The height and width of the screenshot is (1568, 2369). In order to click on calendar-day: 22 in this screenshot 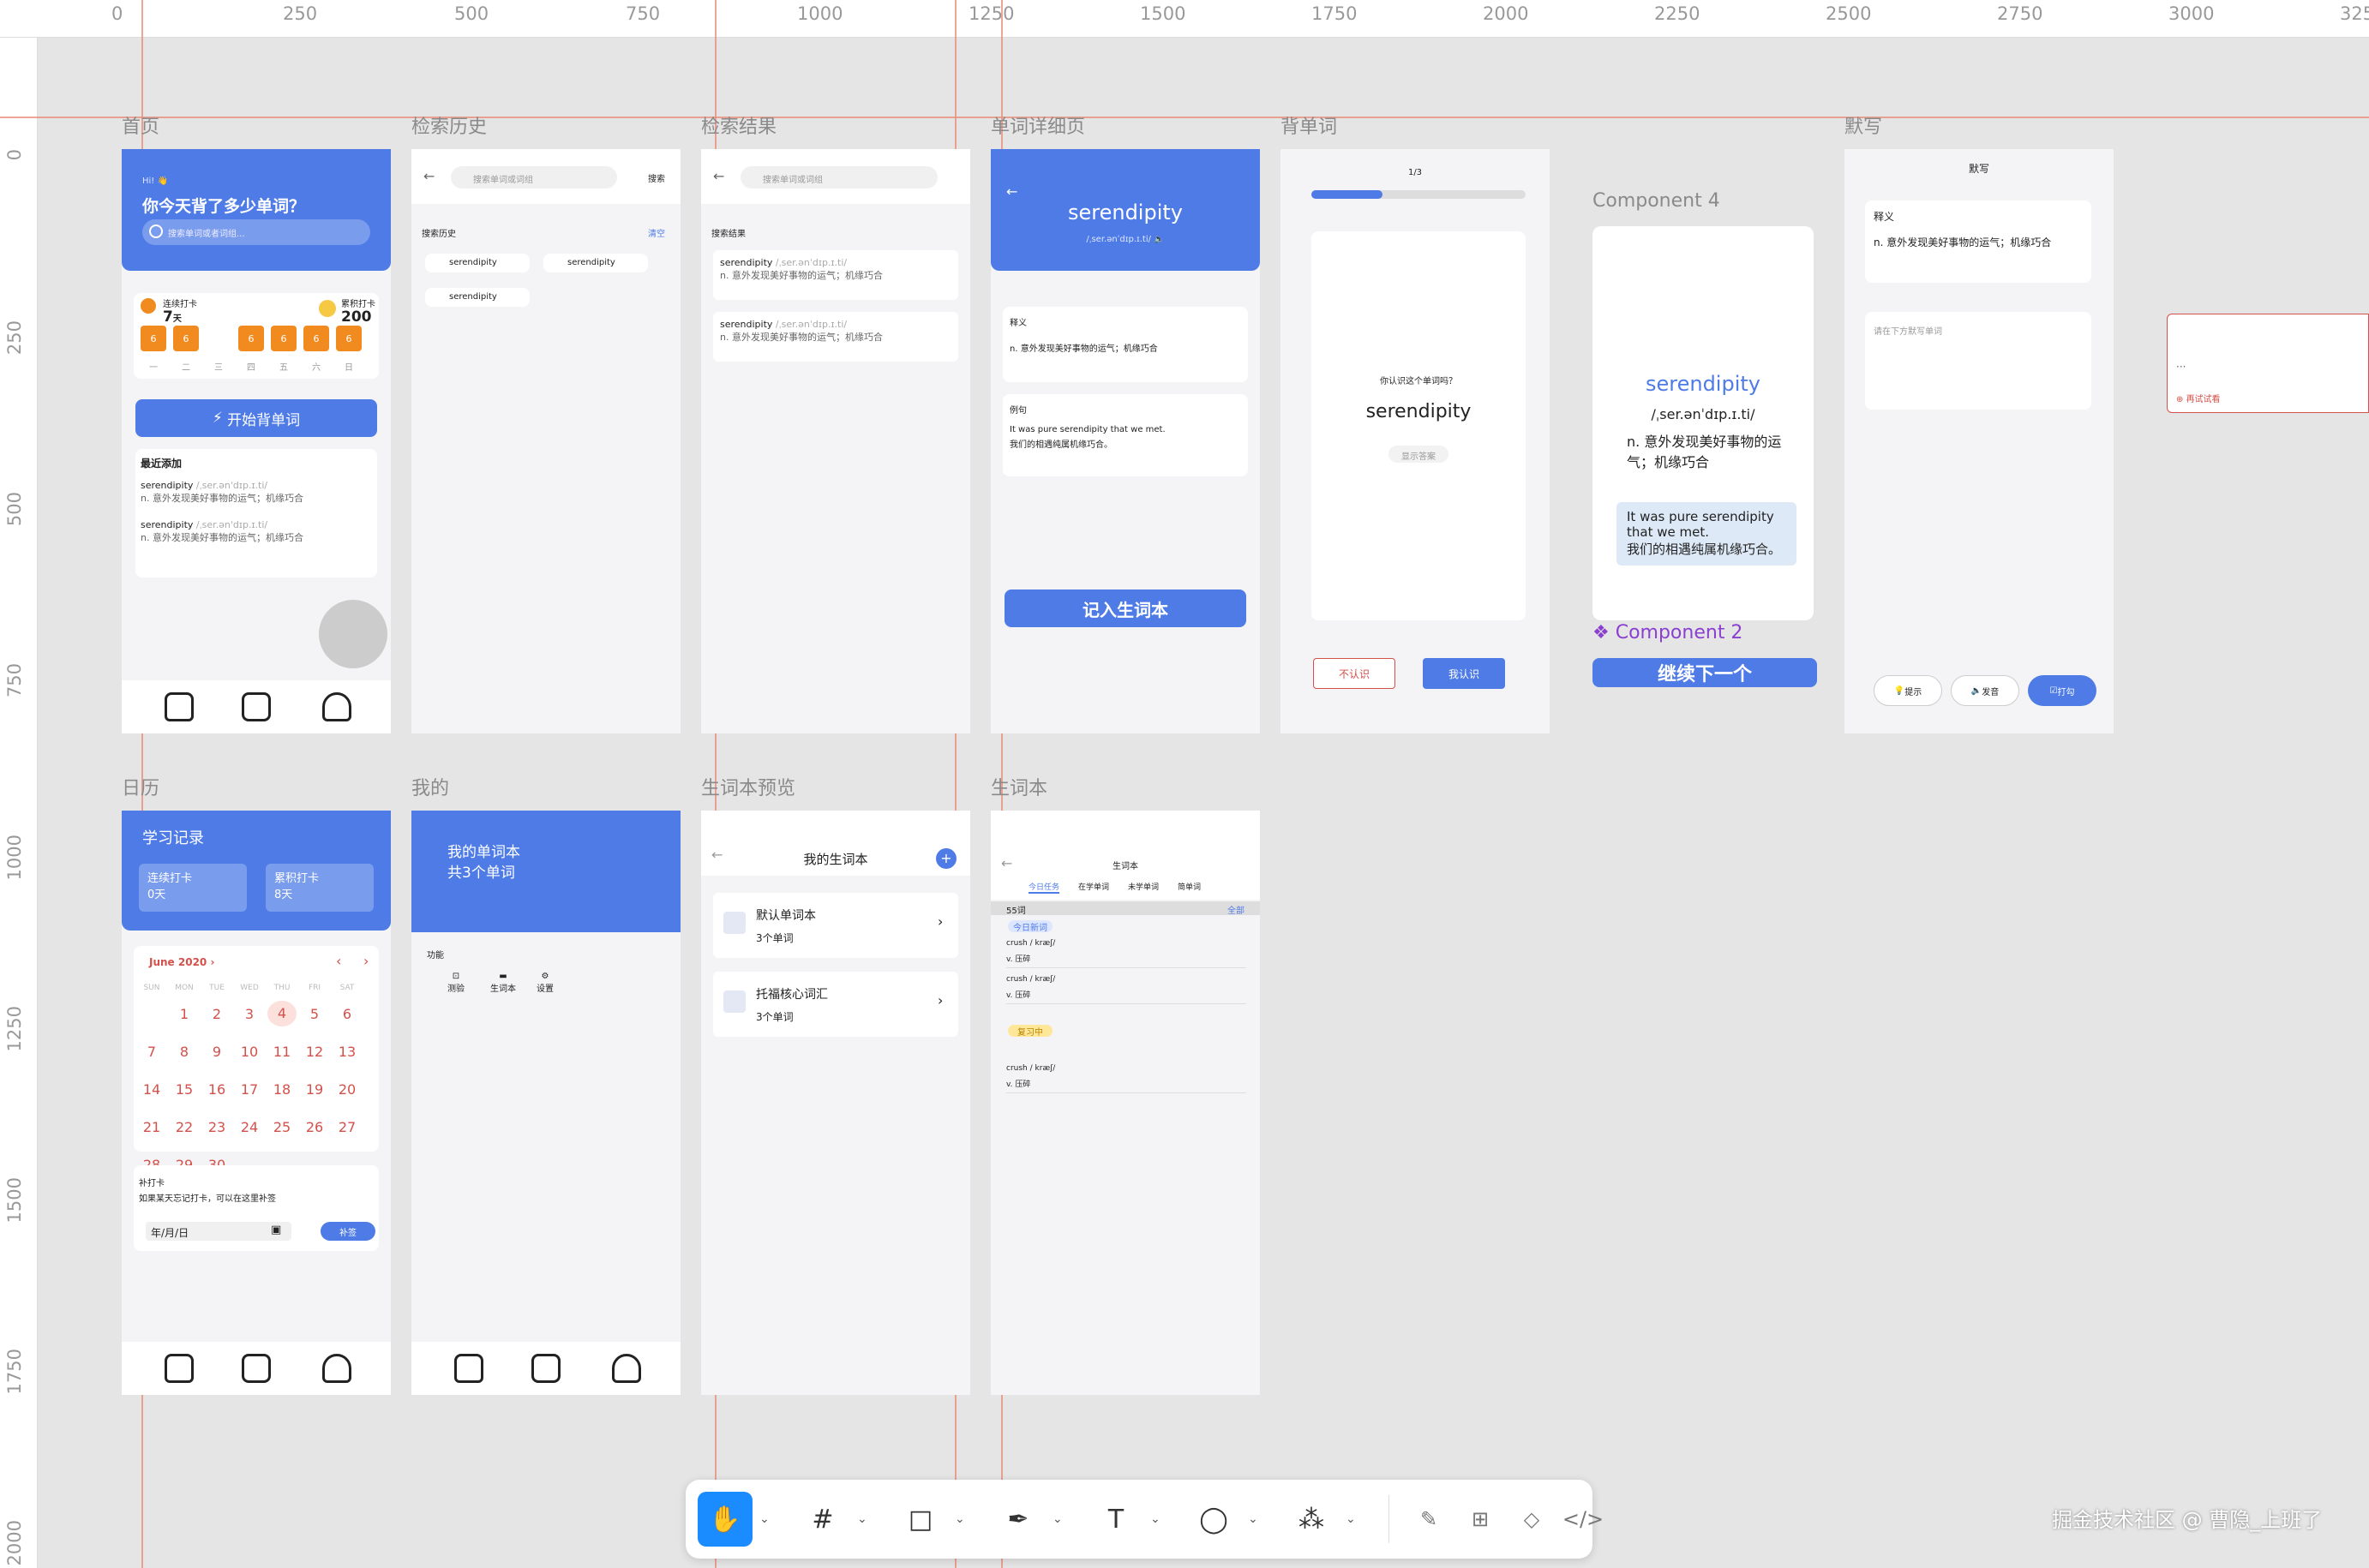, I will do `click(184, 1127)`.